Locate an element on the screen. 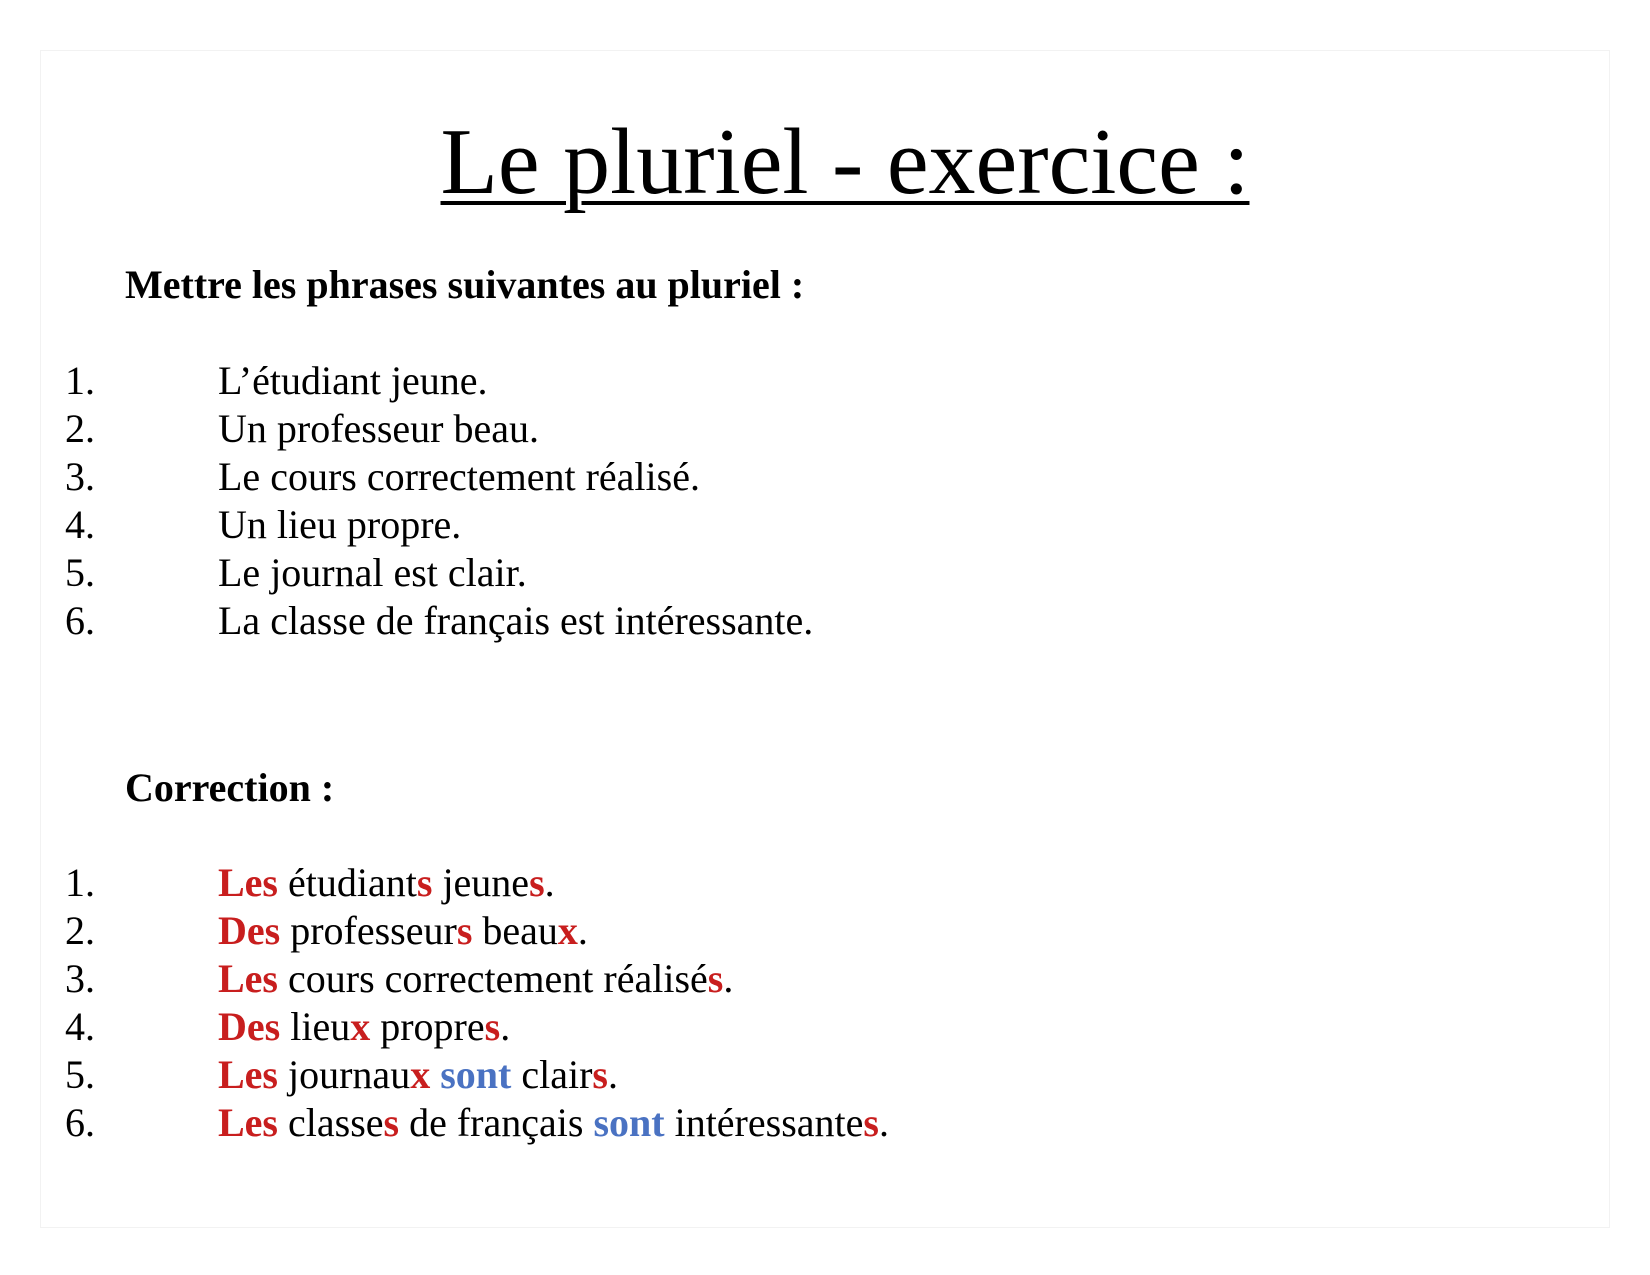  sentence-segment: lieu is located at coordinates (315, 1026).